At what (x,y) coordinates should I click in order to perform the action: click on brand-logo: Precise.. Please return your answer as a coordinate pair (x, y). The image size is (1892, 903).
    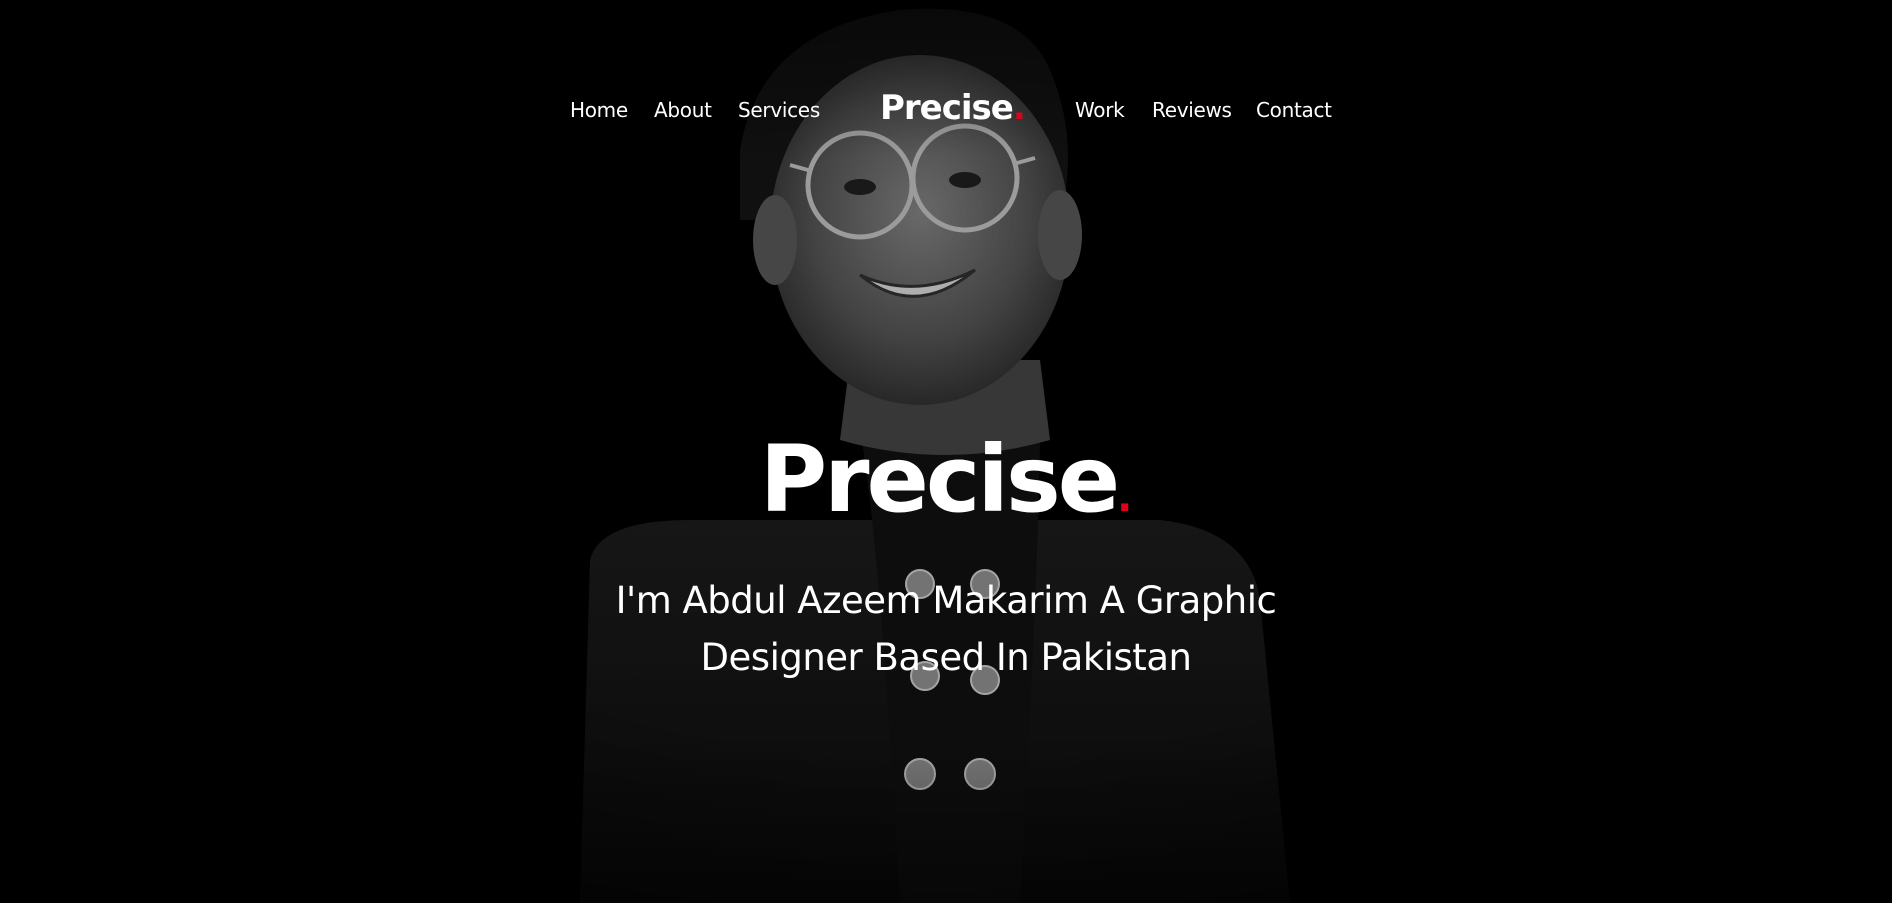
    Looking at the image, I should click on (953, 108).